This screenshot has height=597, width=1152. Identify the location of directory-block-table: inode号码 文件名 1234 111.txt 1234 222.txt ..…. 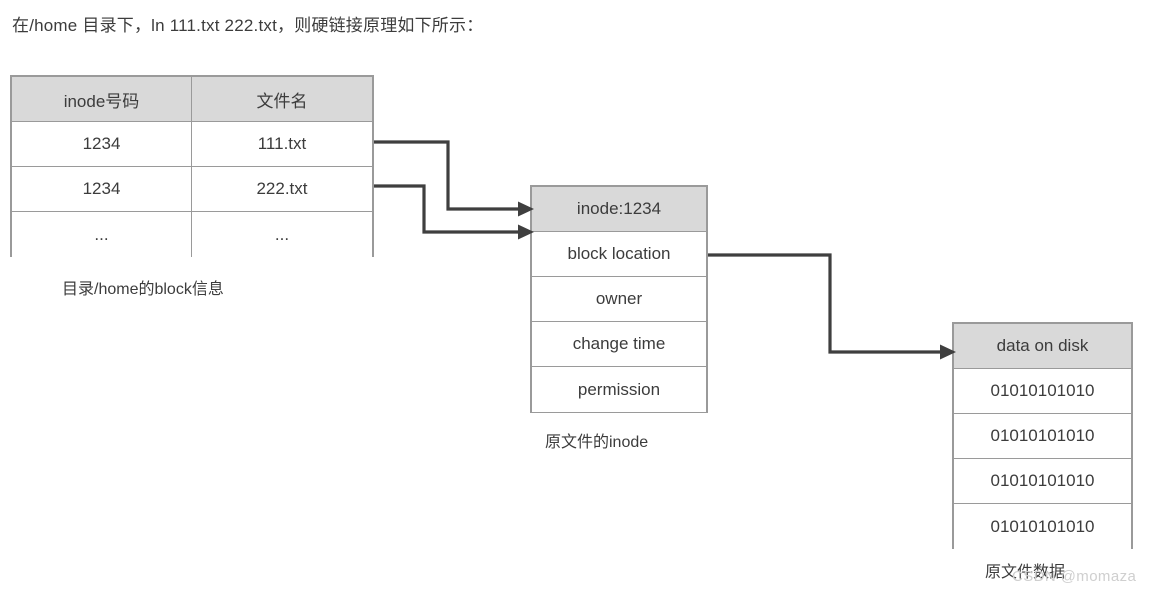
(192, 166).